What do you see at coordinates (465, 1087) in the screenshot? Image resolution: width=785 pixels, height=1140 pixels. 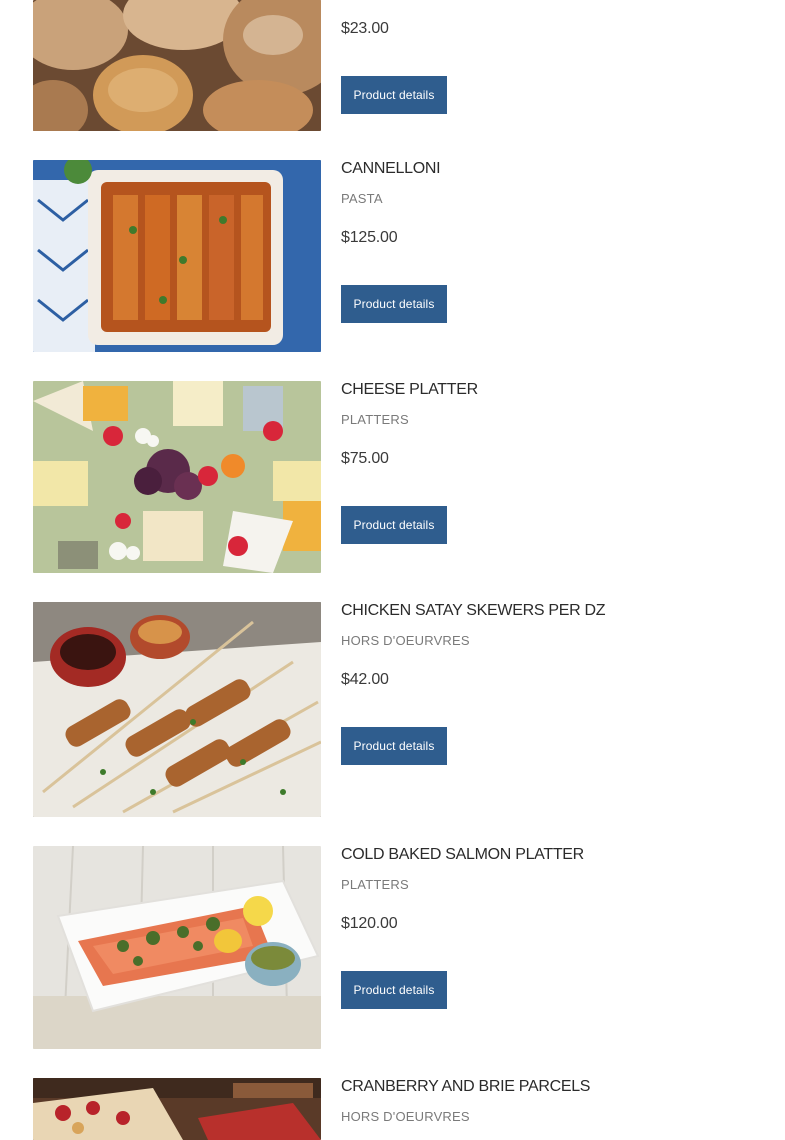 I see `product-name: CRANBERRY AND BRIE PARCELS` at bounding box center [465, 1087].